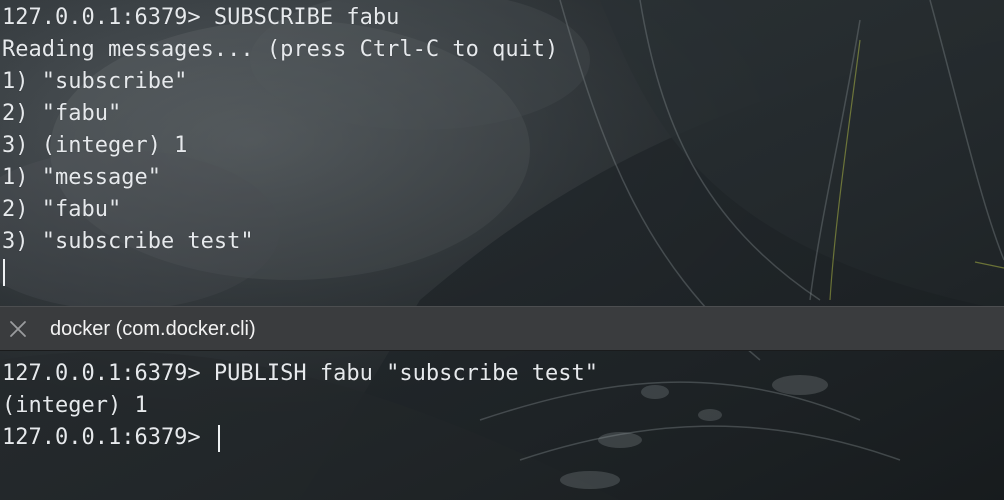  Describe the element at coordinates (108, 437) in the screenshot. I see `shell-prompt: 127.0.0.1:6379>` at that location.